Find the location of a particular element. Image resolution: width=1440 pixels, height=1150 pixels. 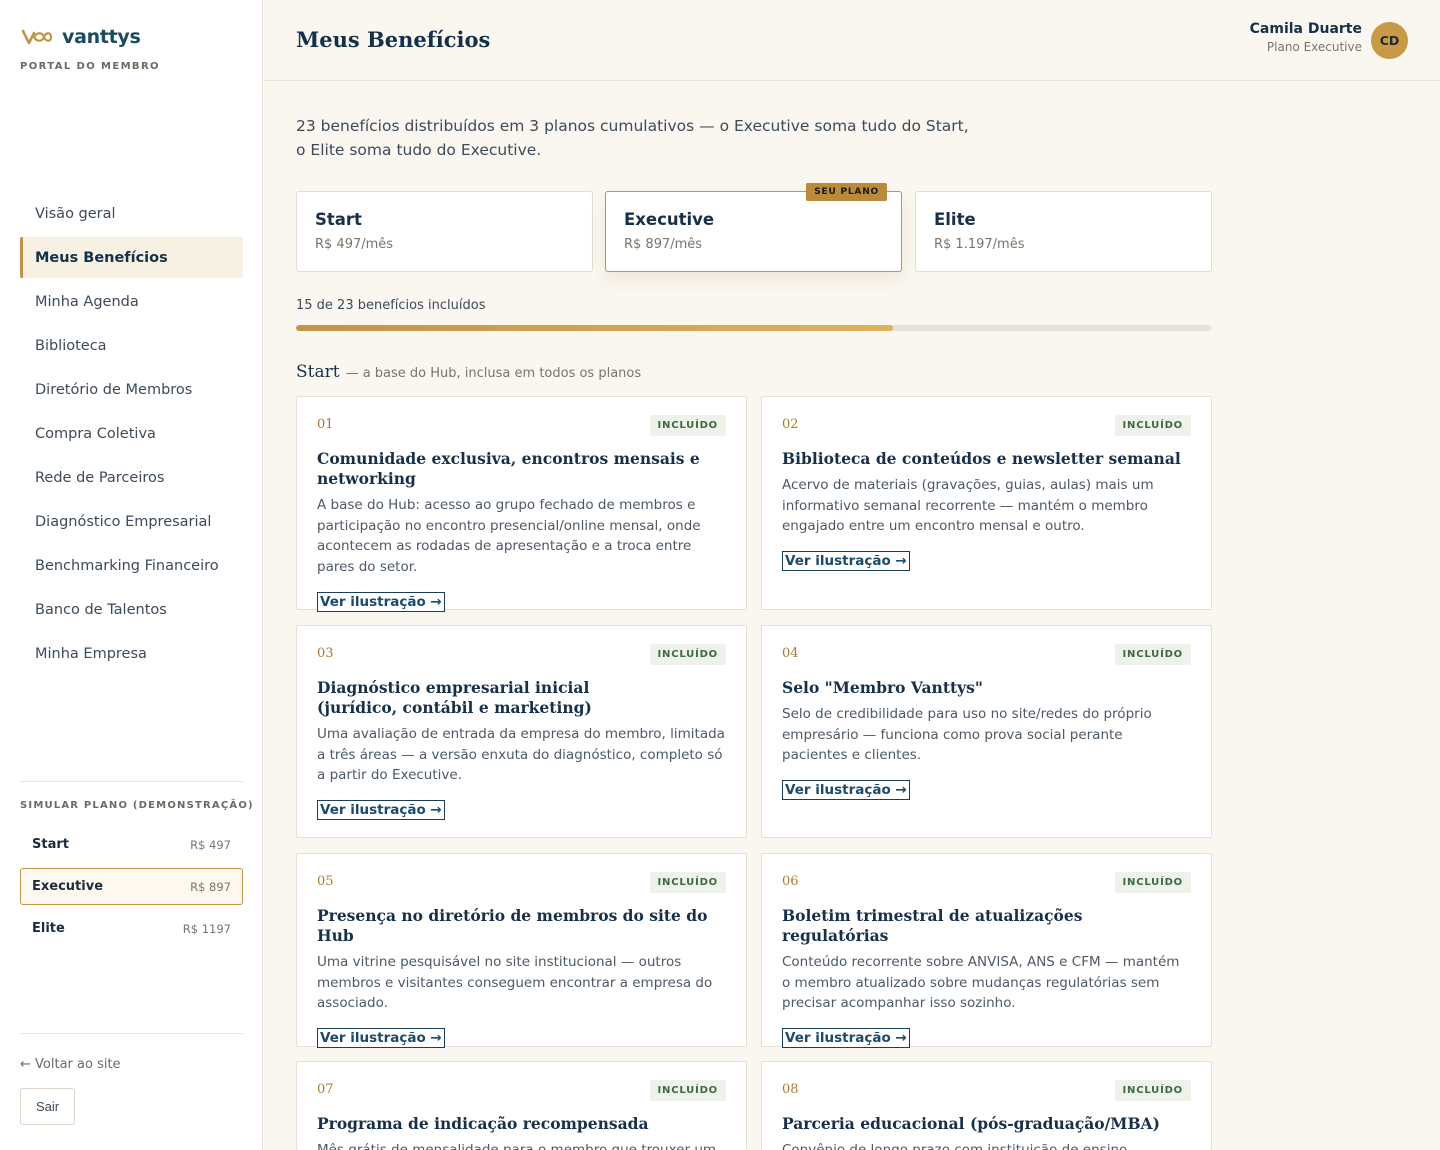

brand-logo: vanttys is located at coordinates (80, 37).